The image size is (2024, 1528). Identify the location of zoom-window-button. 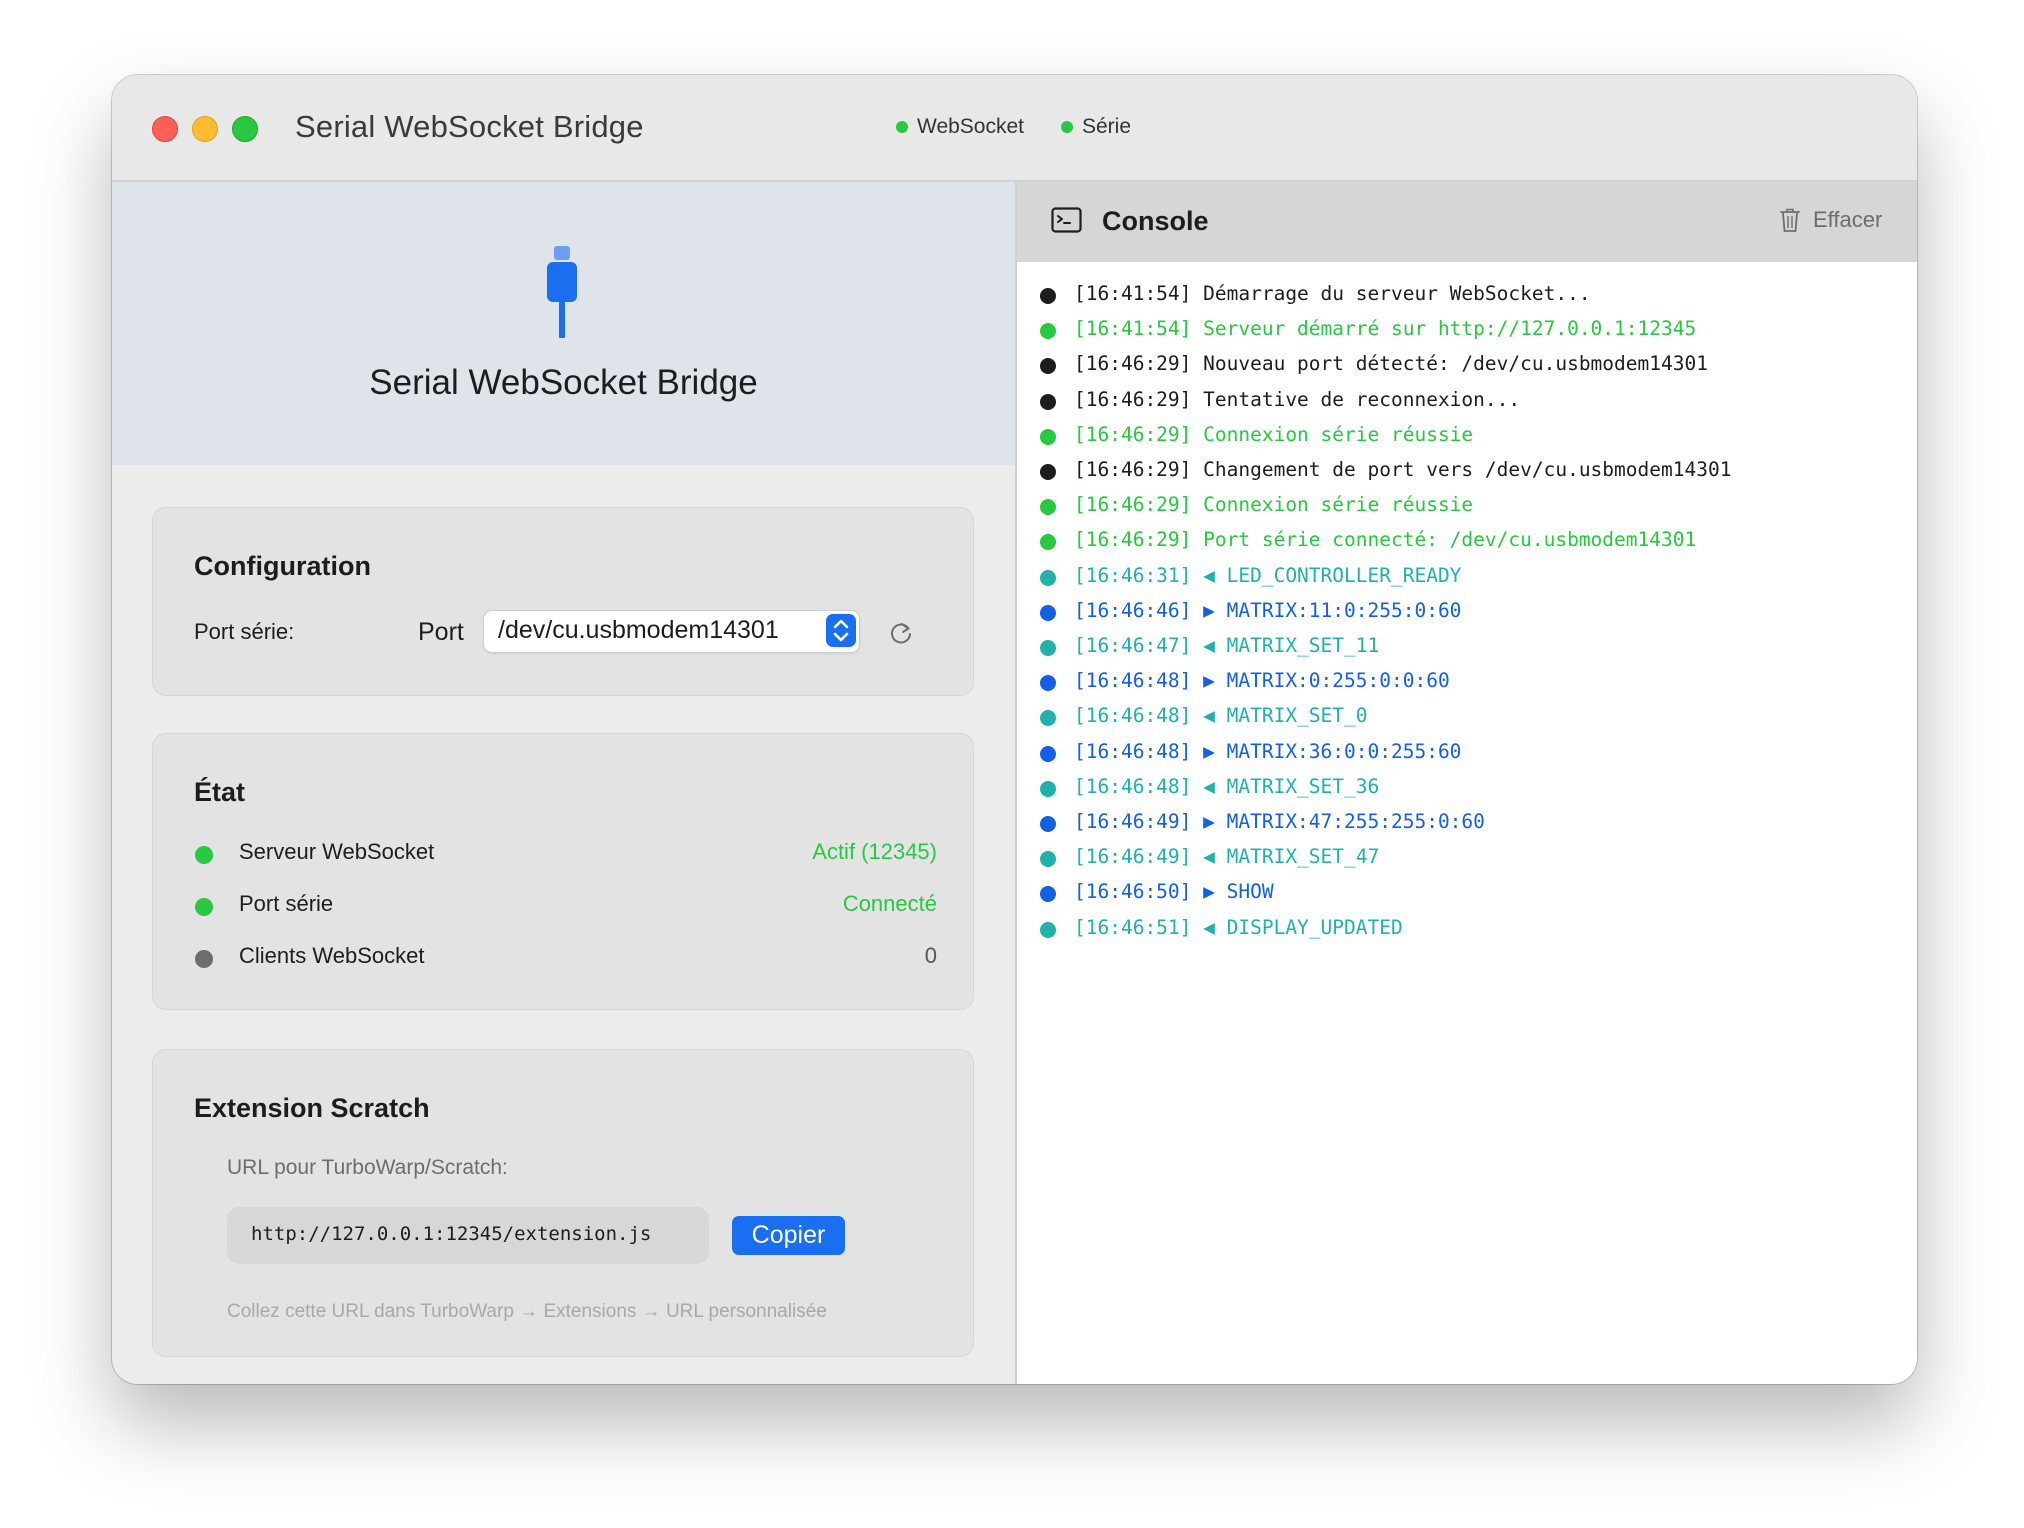
(245, 129).